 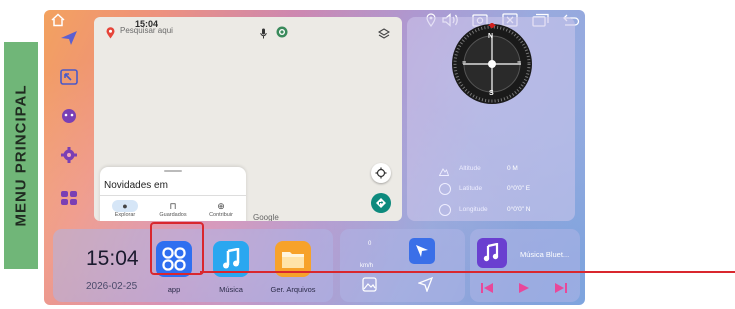 I want to click on sheet-handle, so click(x=173, y=171).